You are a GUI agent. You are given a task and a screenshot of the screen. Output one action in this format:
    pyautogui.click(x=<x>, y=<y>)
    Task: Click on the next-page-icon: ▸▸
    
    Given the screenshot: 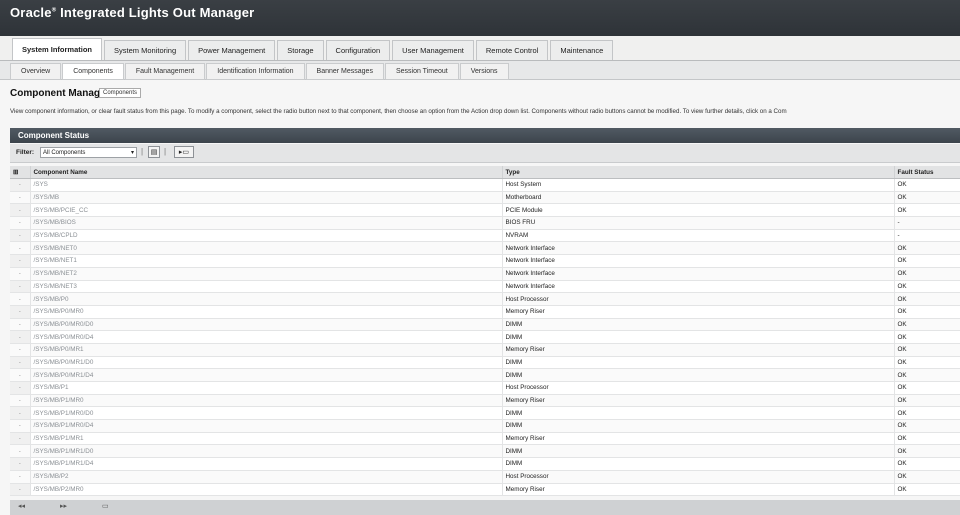 What is the action you would take?
    pyautogui.click(x=63, y=506)
    